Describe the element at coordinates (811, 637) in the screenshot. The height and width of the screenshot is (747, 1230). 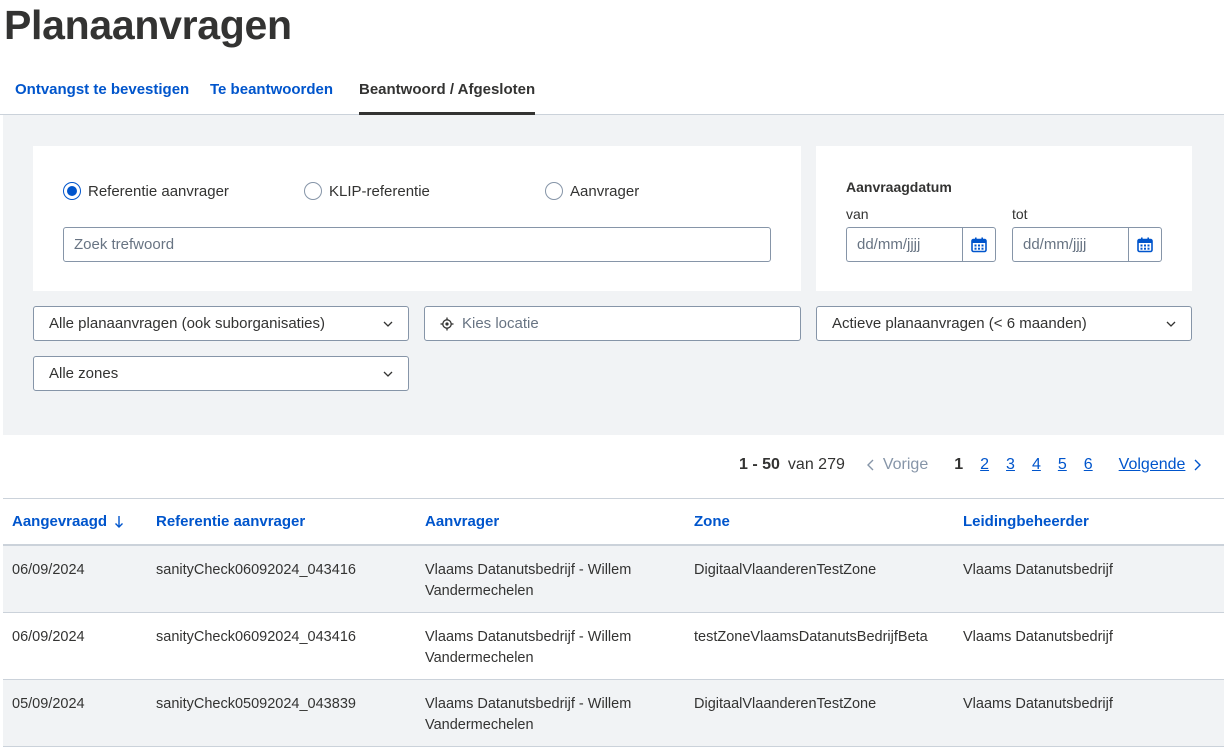
I see `cell-zone: testZoneVlaamsDatanutsBedrijfBeta` at that location.